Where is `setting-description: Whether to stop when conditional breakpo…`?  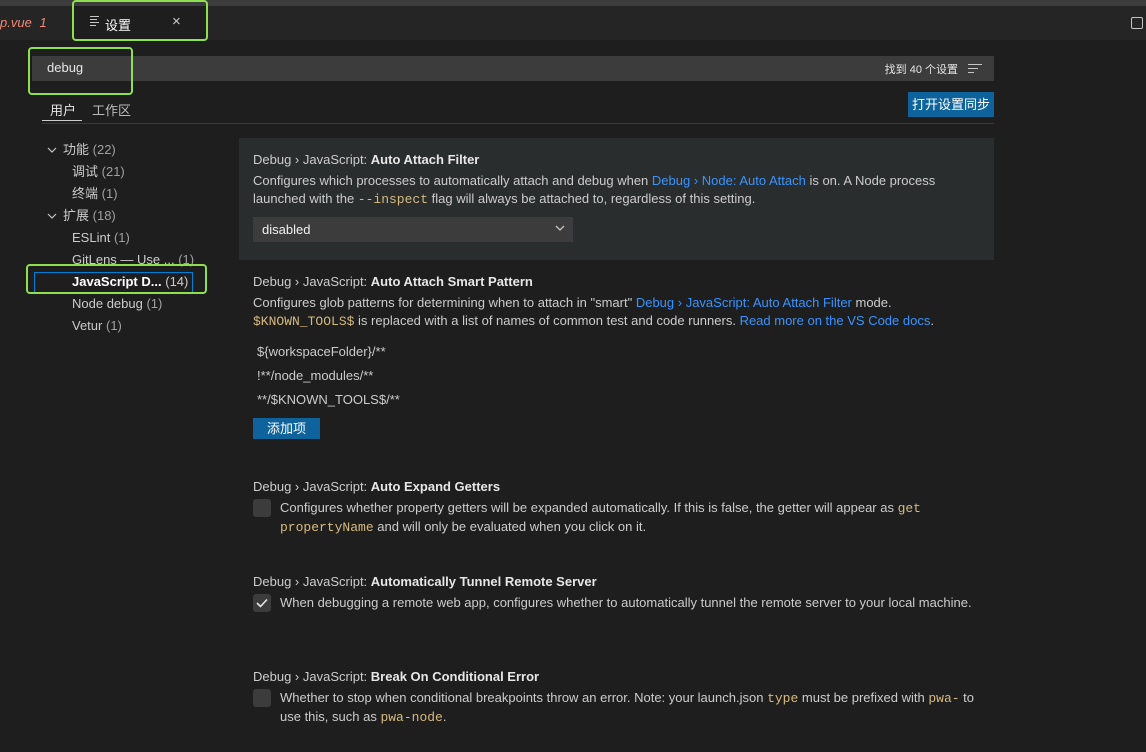
setting-description: Whether to stop when conditional breakpo… is located at coordinates (630, 708).